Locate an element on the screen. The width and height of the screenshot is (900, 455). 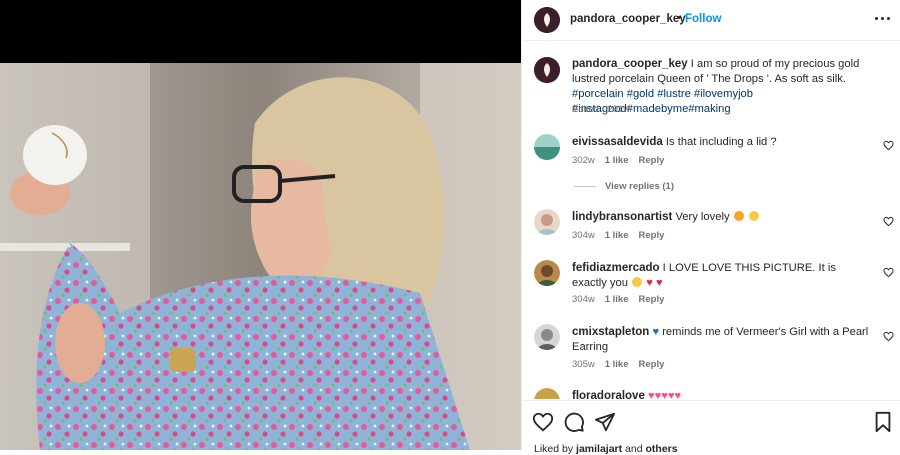
caption-meta: Edited · 291w is located at coordinates (601, 109).